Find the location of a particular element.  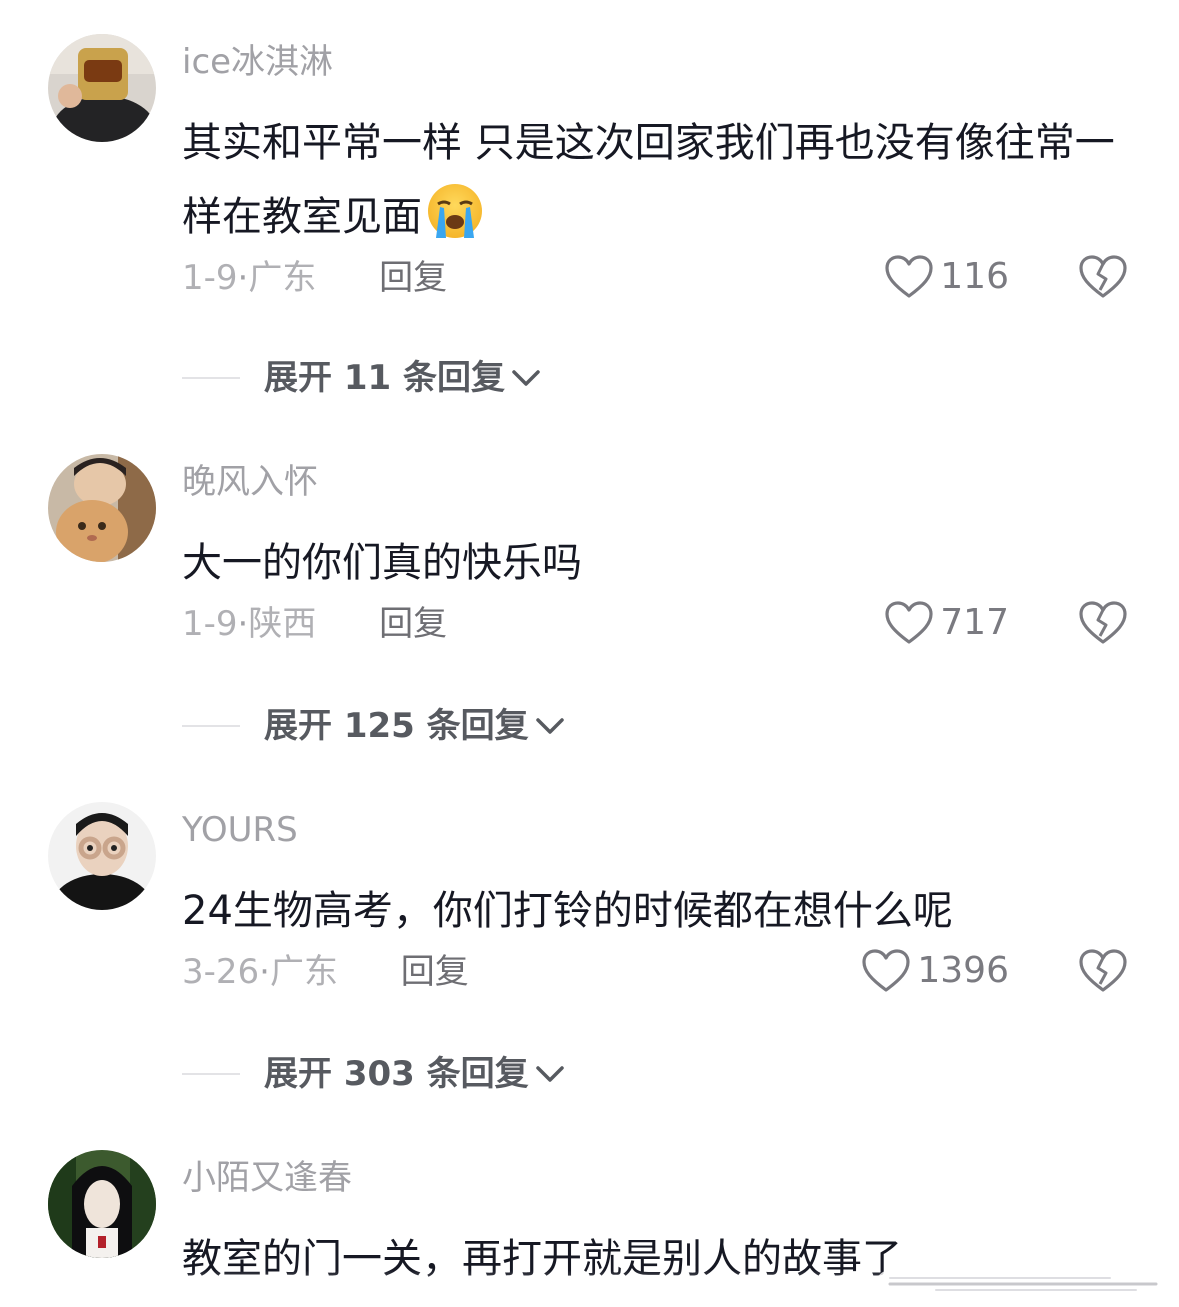

username: ice冰淇淋 is located at coordinates (257, 62).